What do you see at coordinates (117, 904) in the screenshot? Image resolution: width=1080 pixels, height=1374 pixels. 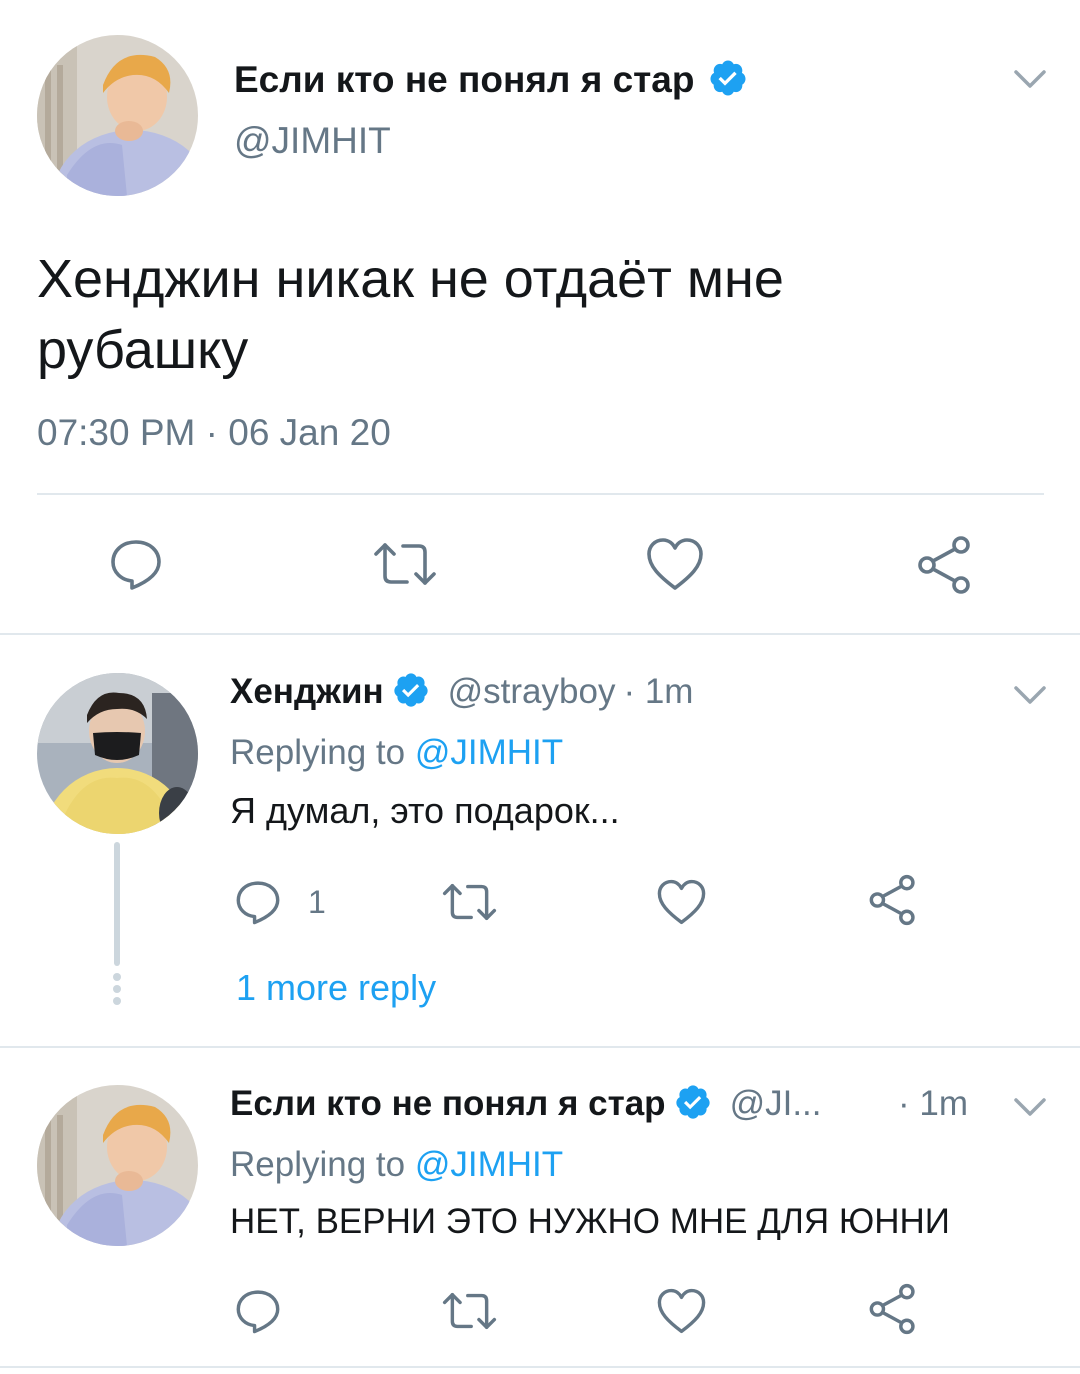 I see `thread-line` at bounding box center [117, 904].